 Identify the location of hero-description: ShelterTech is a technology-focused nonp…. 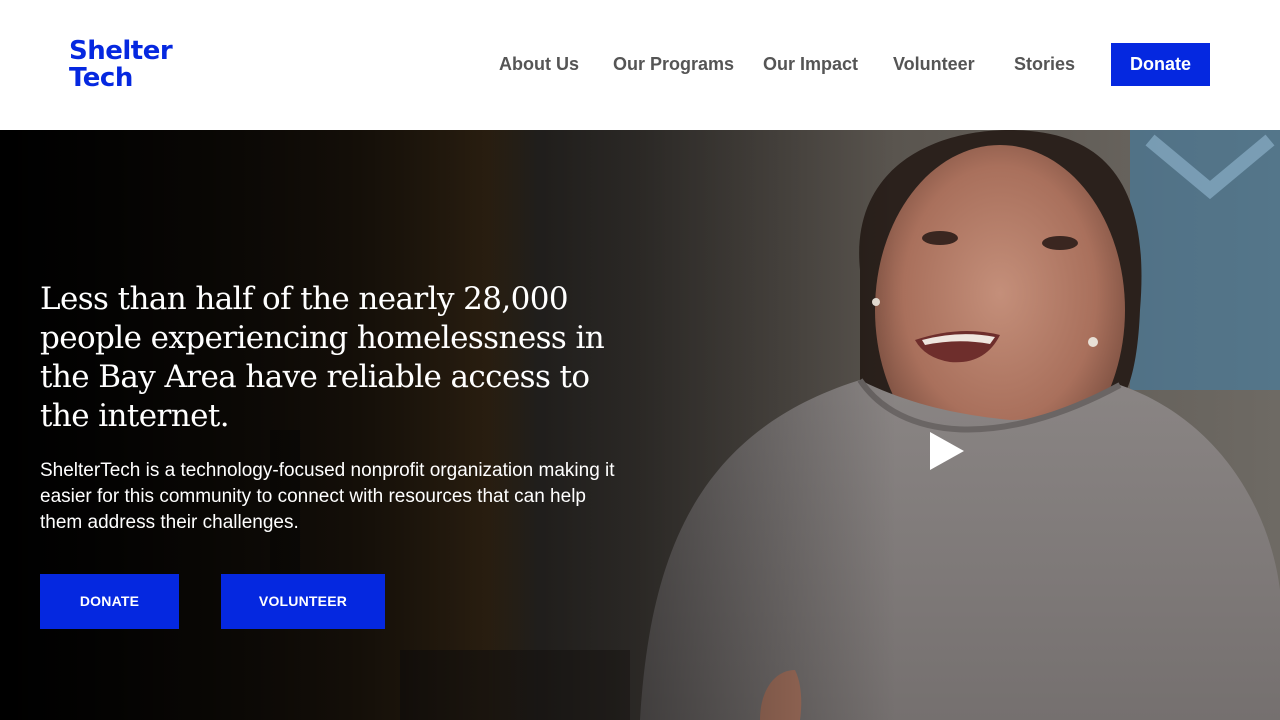
(327, 496).